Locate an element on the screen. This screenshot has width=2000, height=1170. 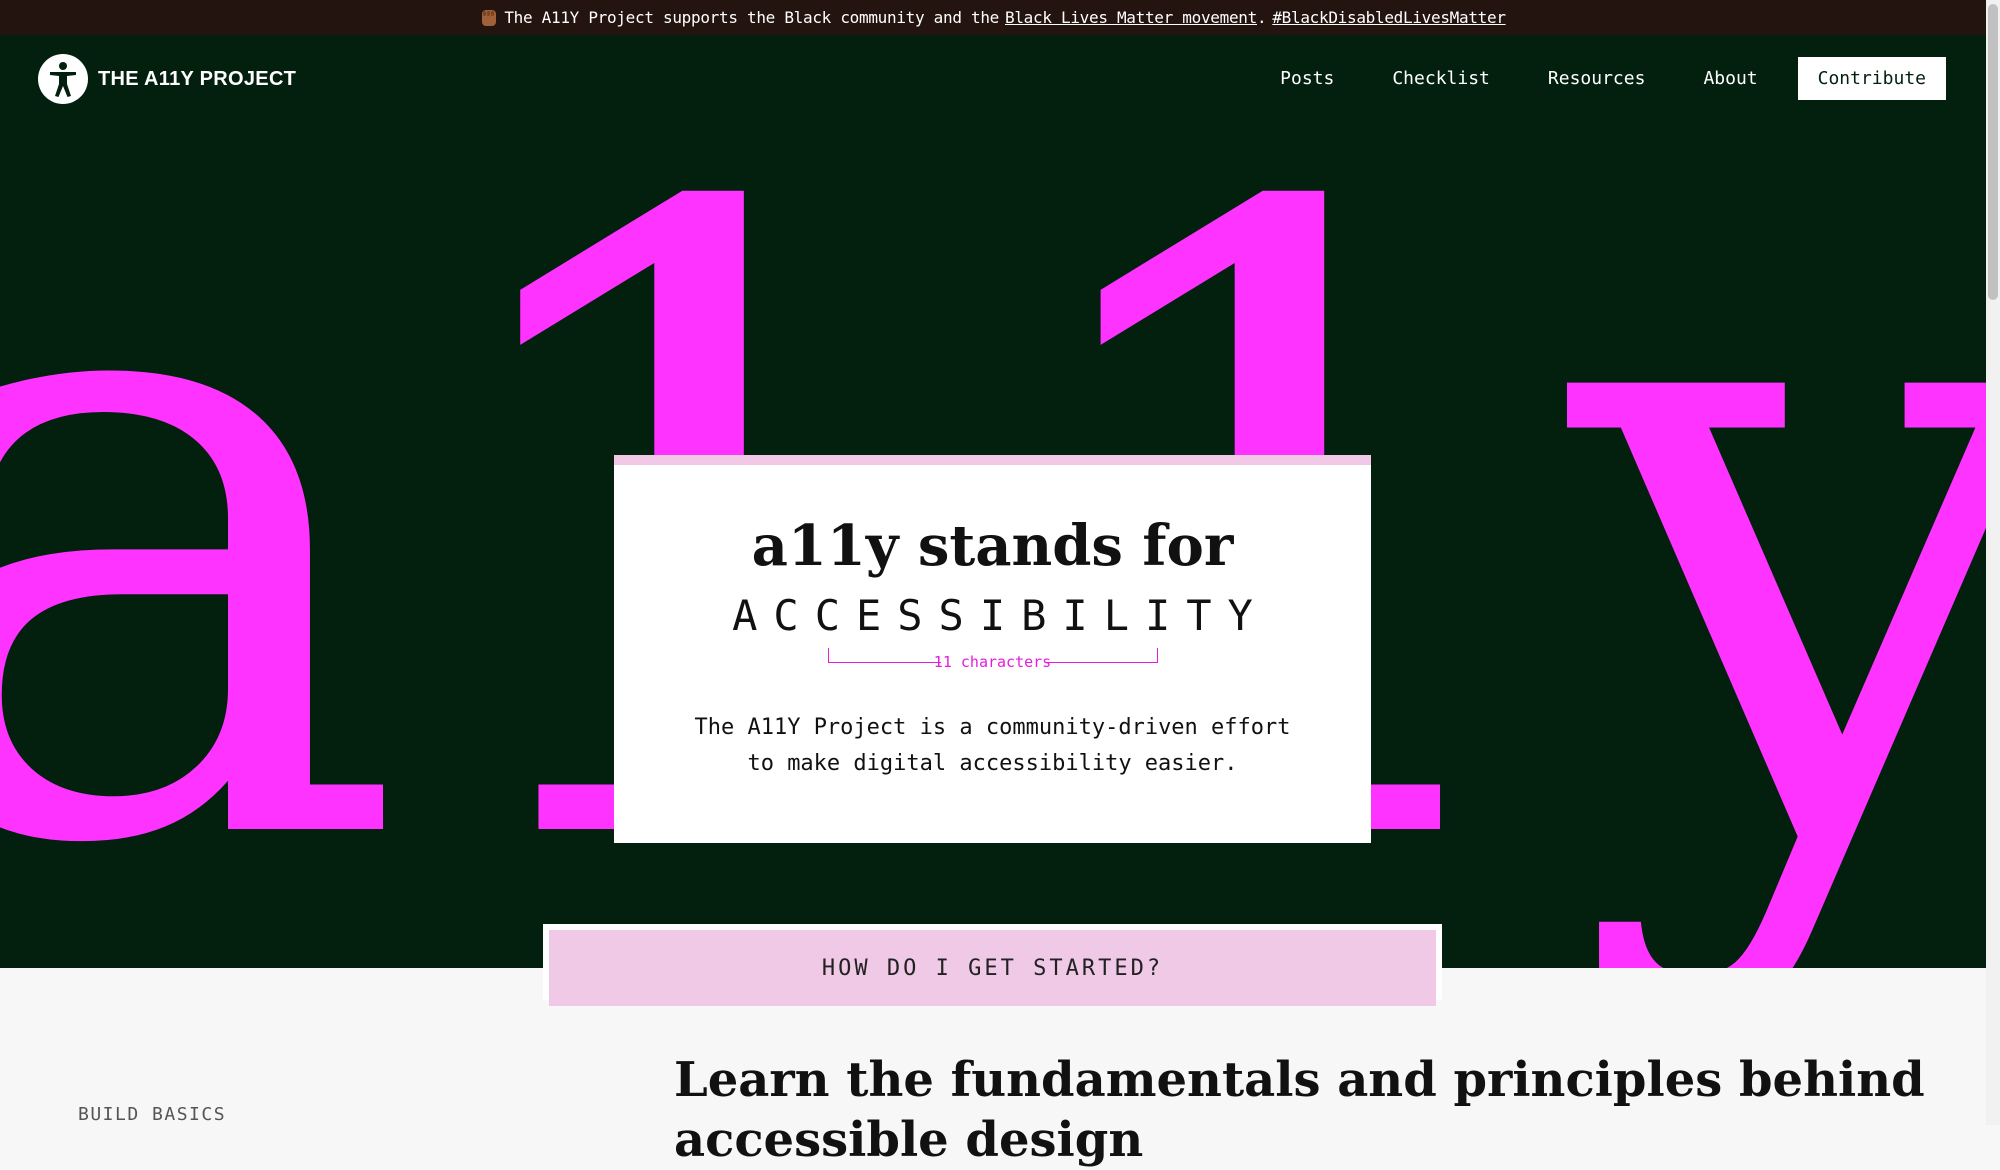
page-scrollbar is located at coordinates (1993, 562).